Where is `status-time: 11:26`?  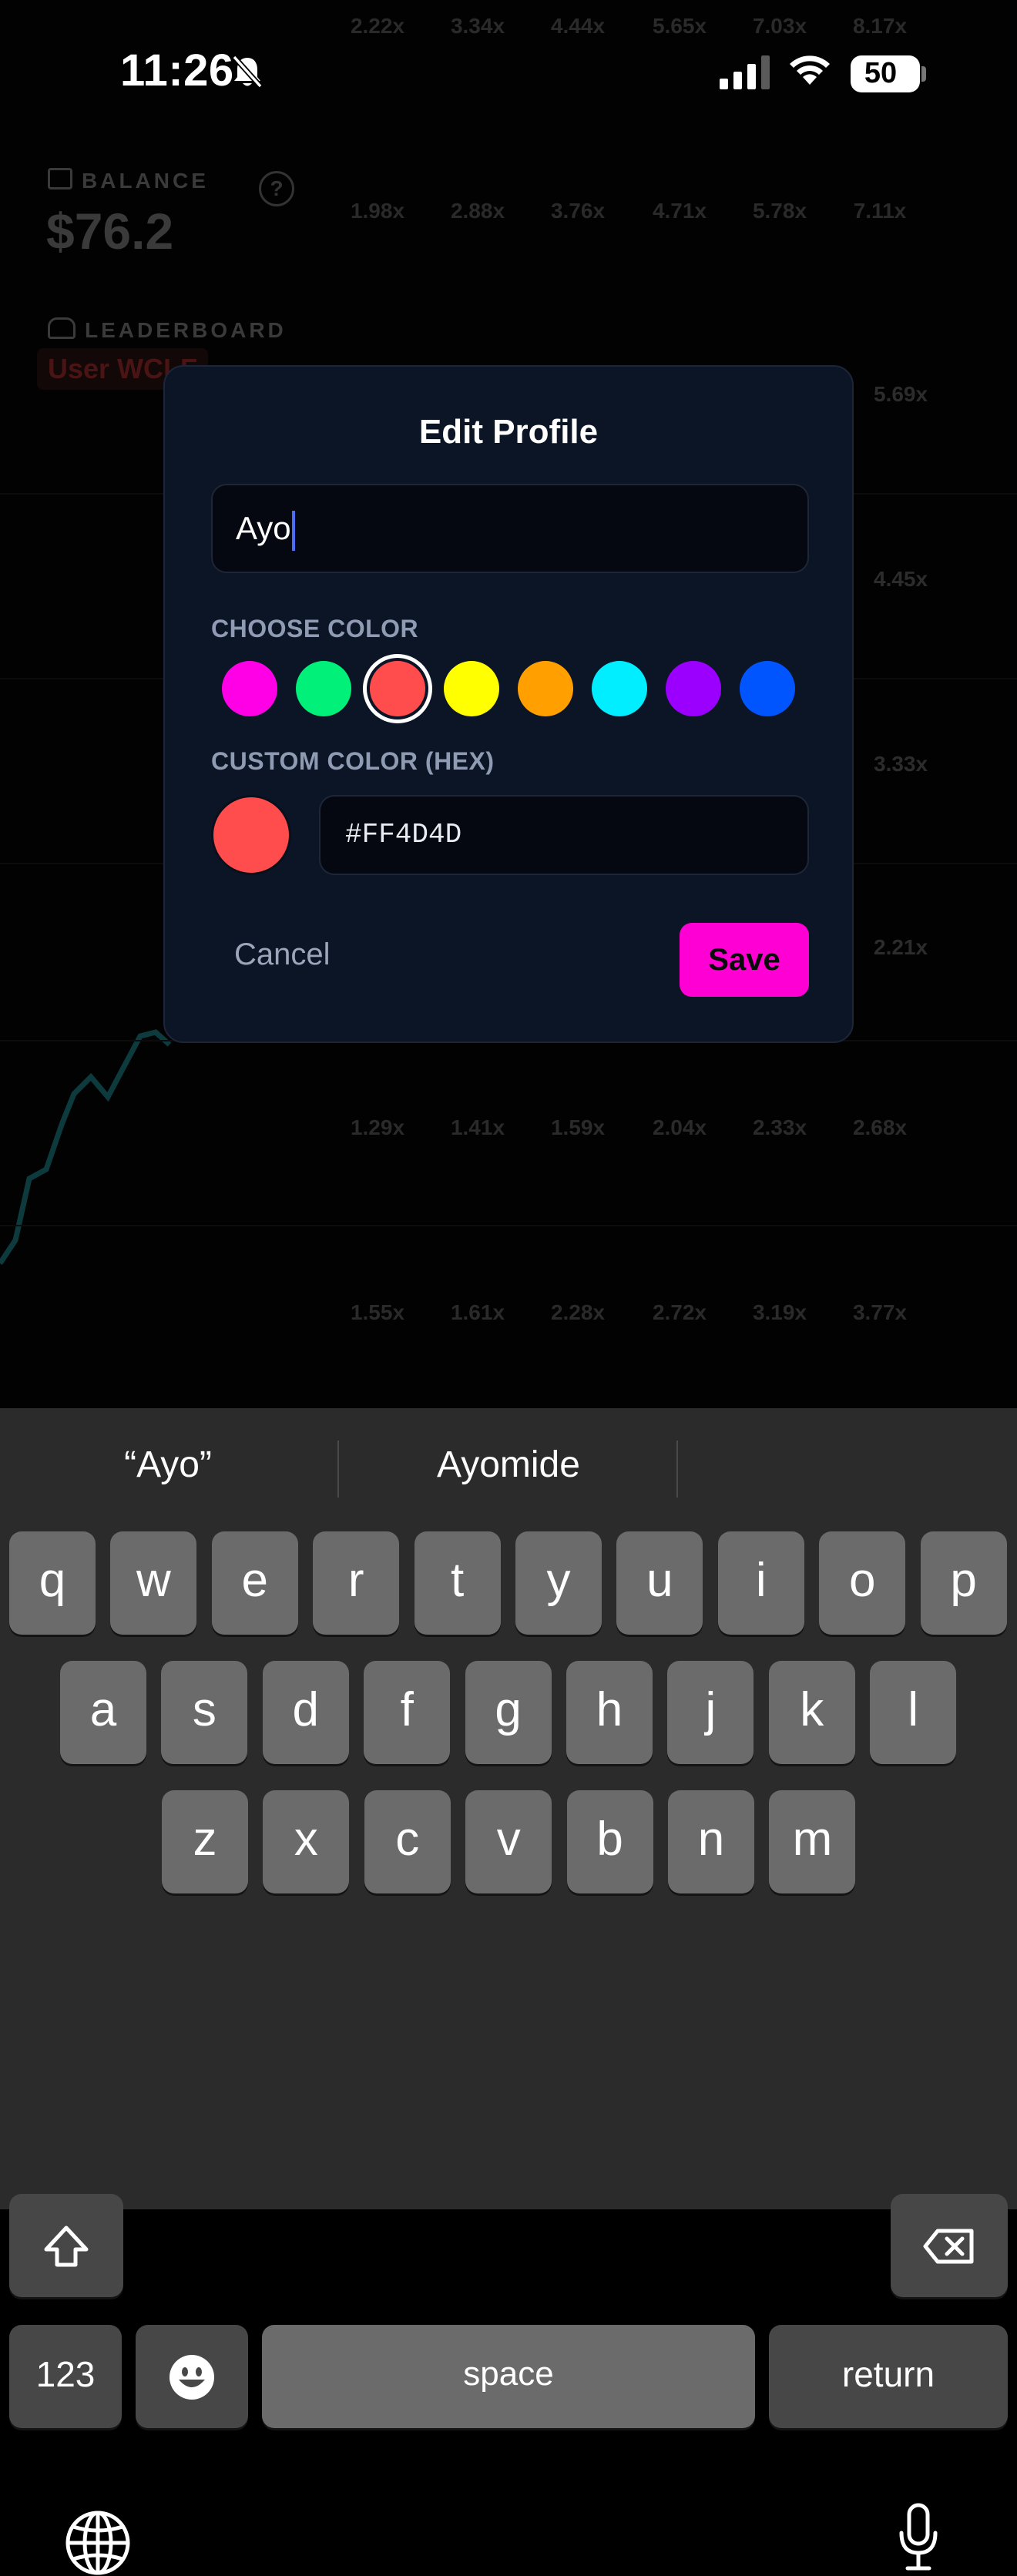 status-time: 11:26 is located at coordinates (177, 70).